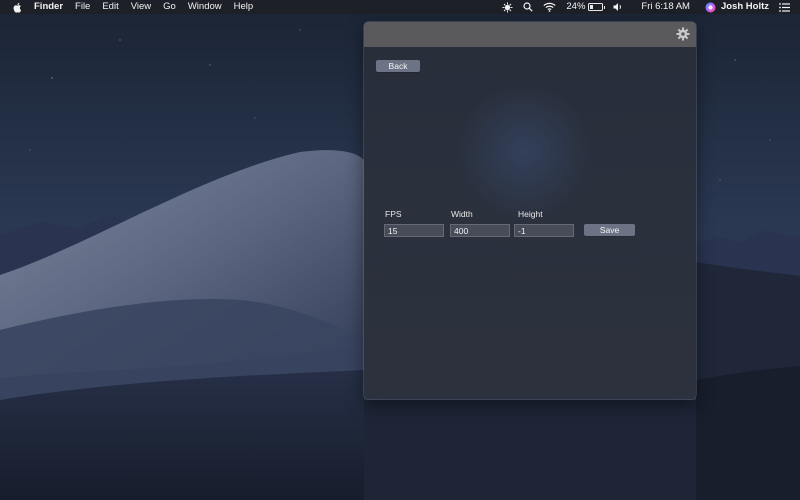  What do you see at coordinates (597, 7) in the screenshot?
I see `battery-icon` at bounding box center [597, 7].